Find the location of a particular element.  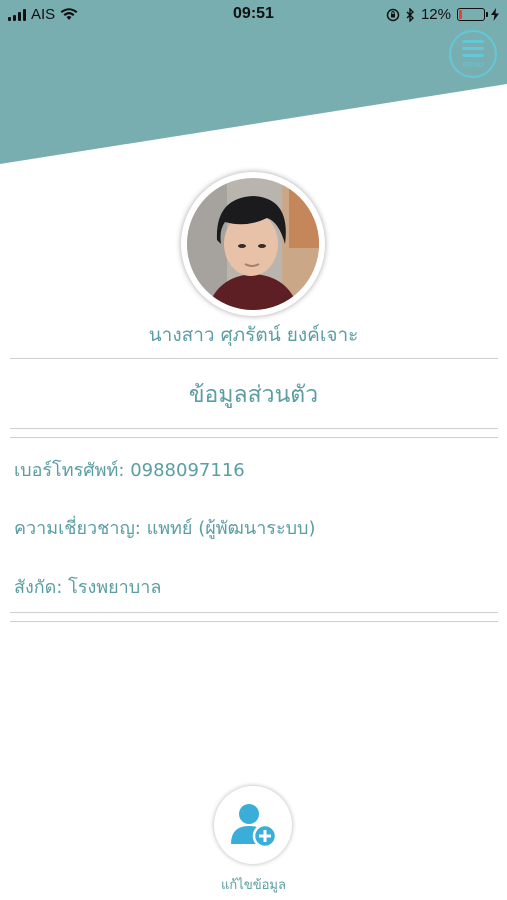

info-affiliation: สังกัด: โรงพยาบาล is located at coordinates (88, 587).